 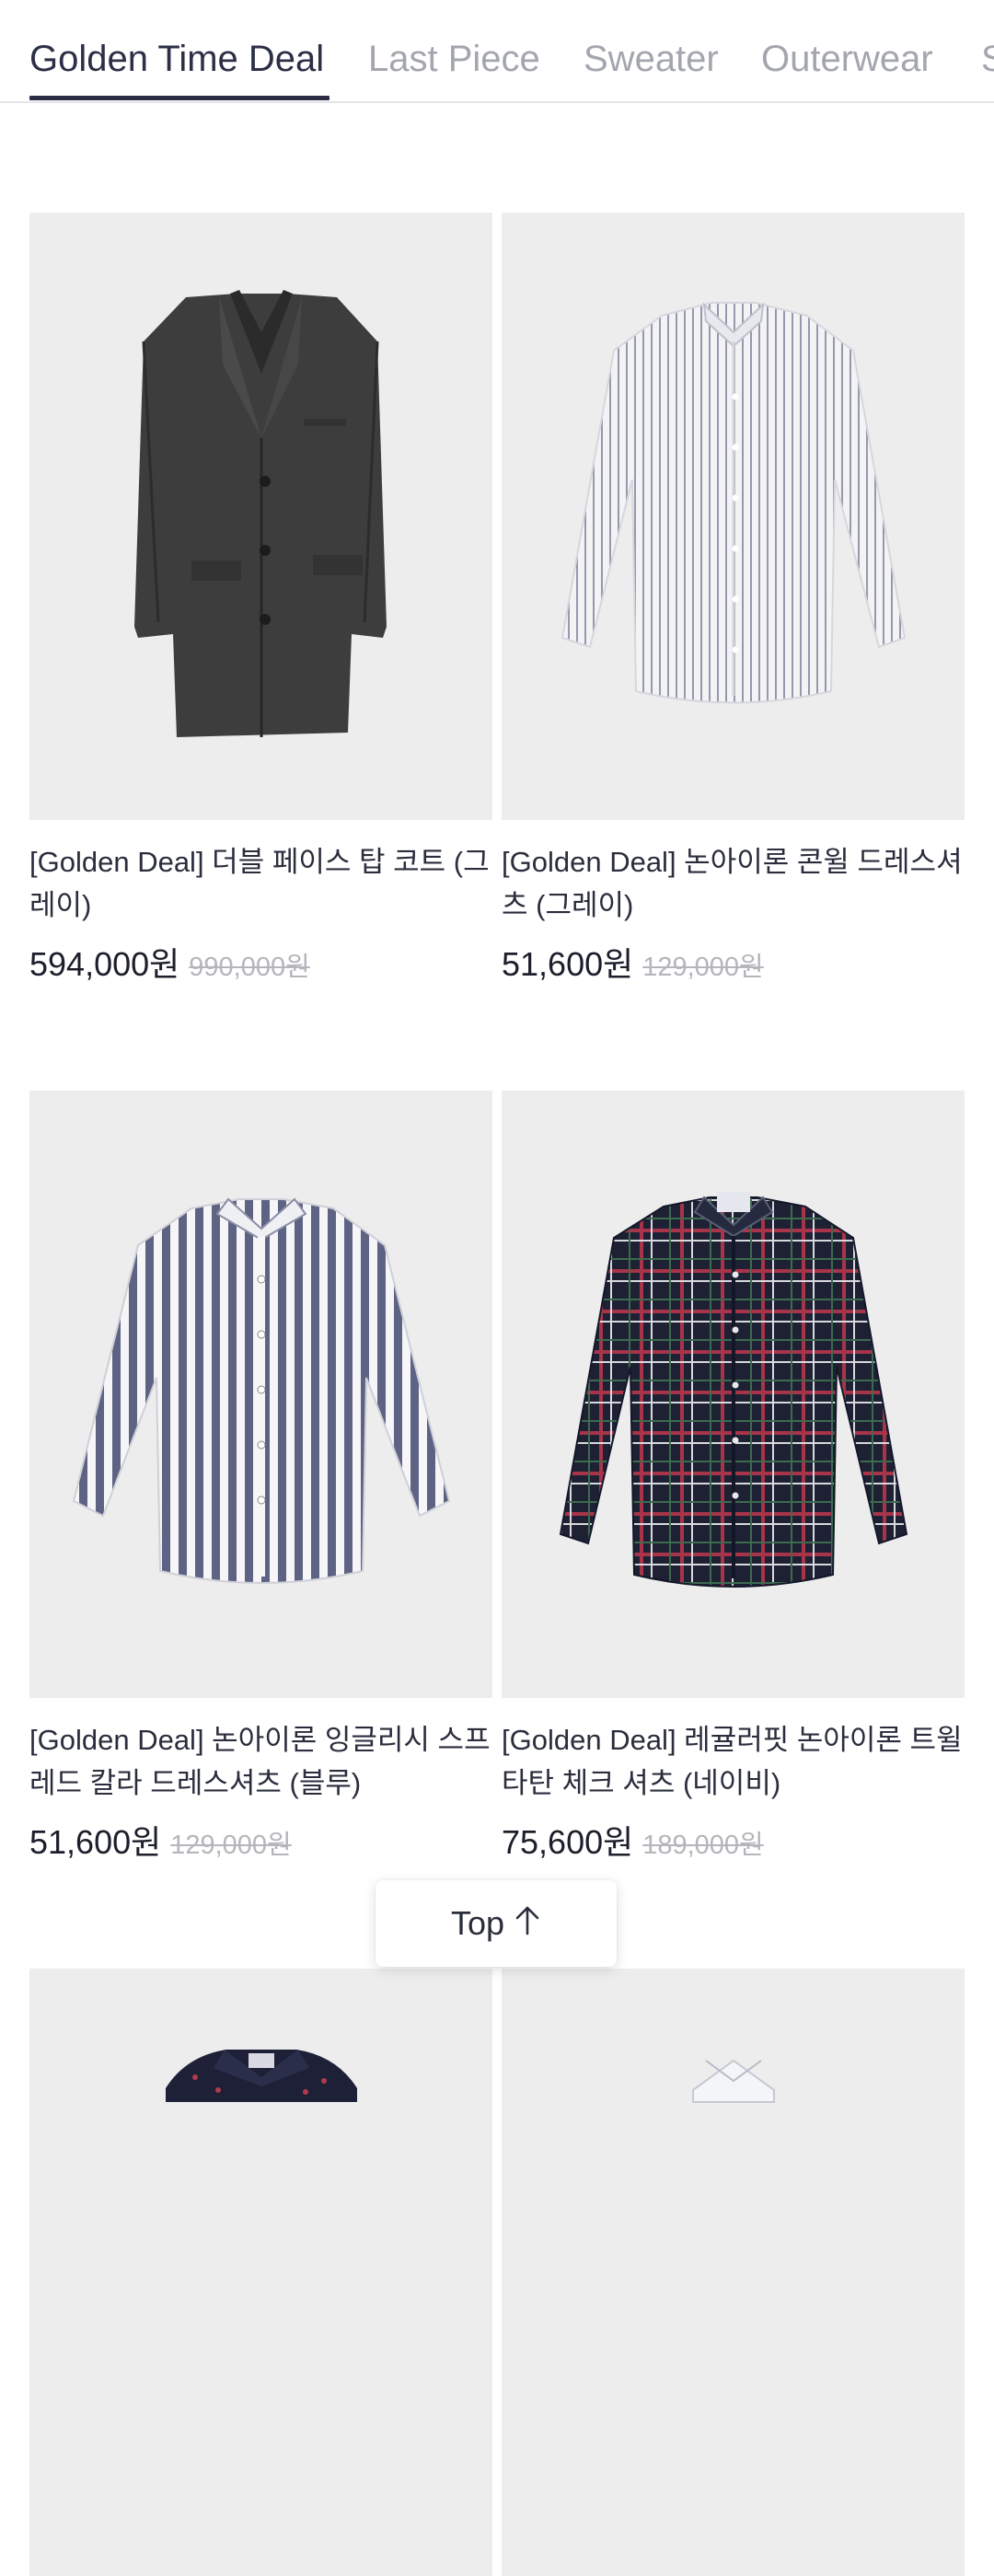 I want to click on product-image-navy-tartan-shirt, so click(x=733, y=1395).